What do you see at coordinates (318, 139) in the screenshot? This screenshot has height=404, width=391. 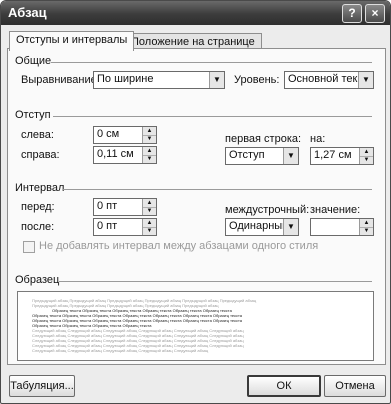 I see `indent-by-label: на:` at bounding box center [318, 139].